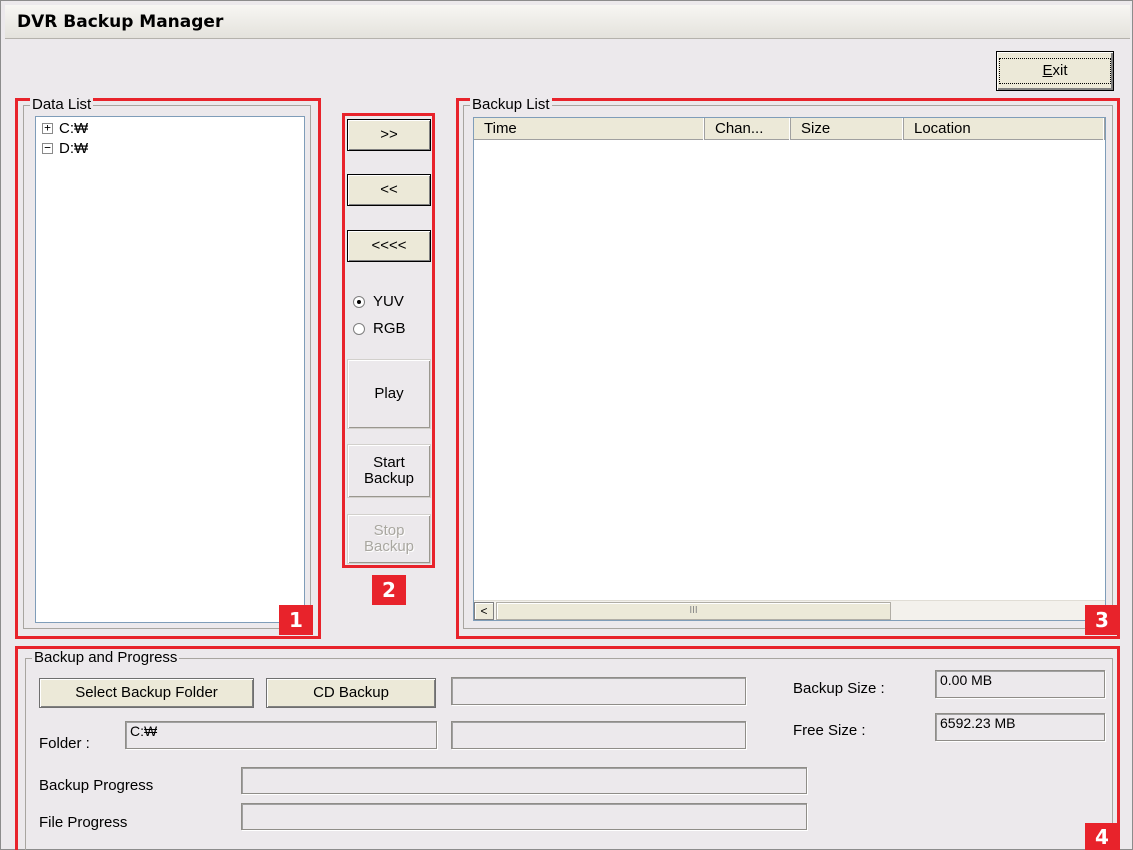  I want to click on exit-button: Exit, so click(1055, 71).